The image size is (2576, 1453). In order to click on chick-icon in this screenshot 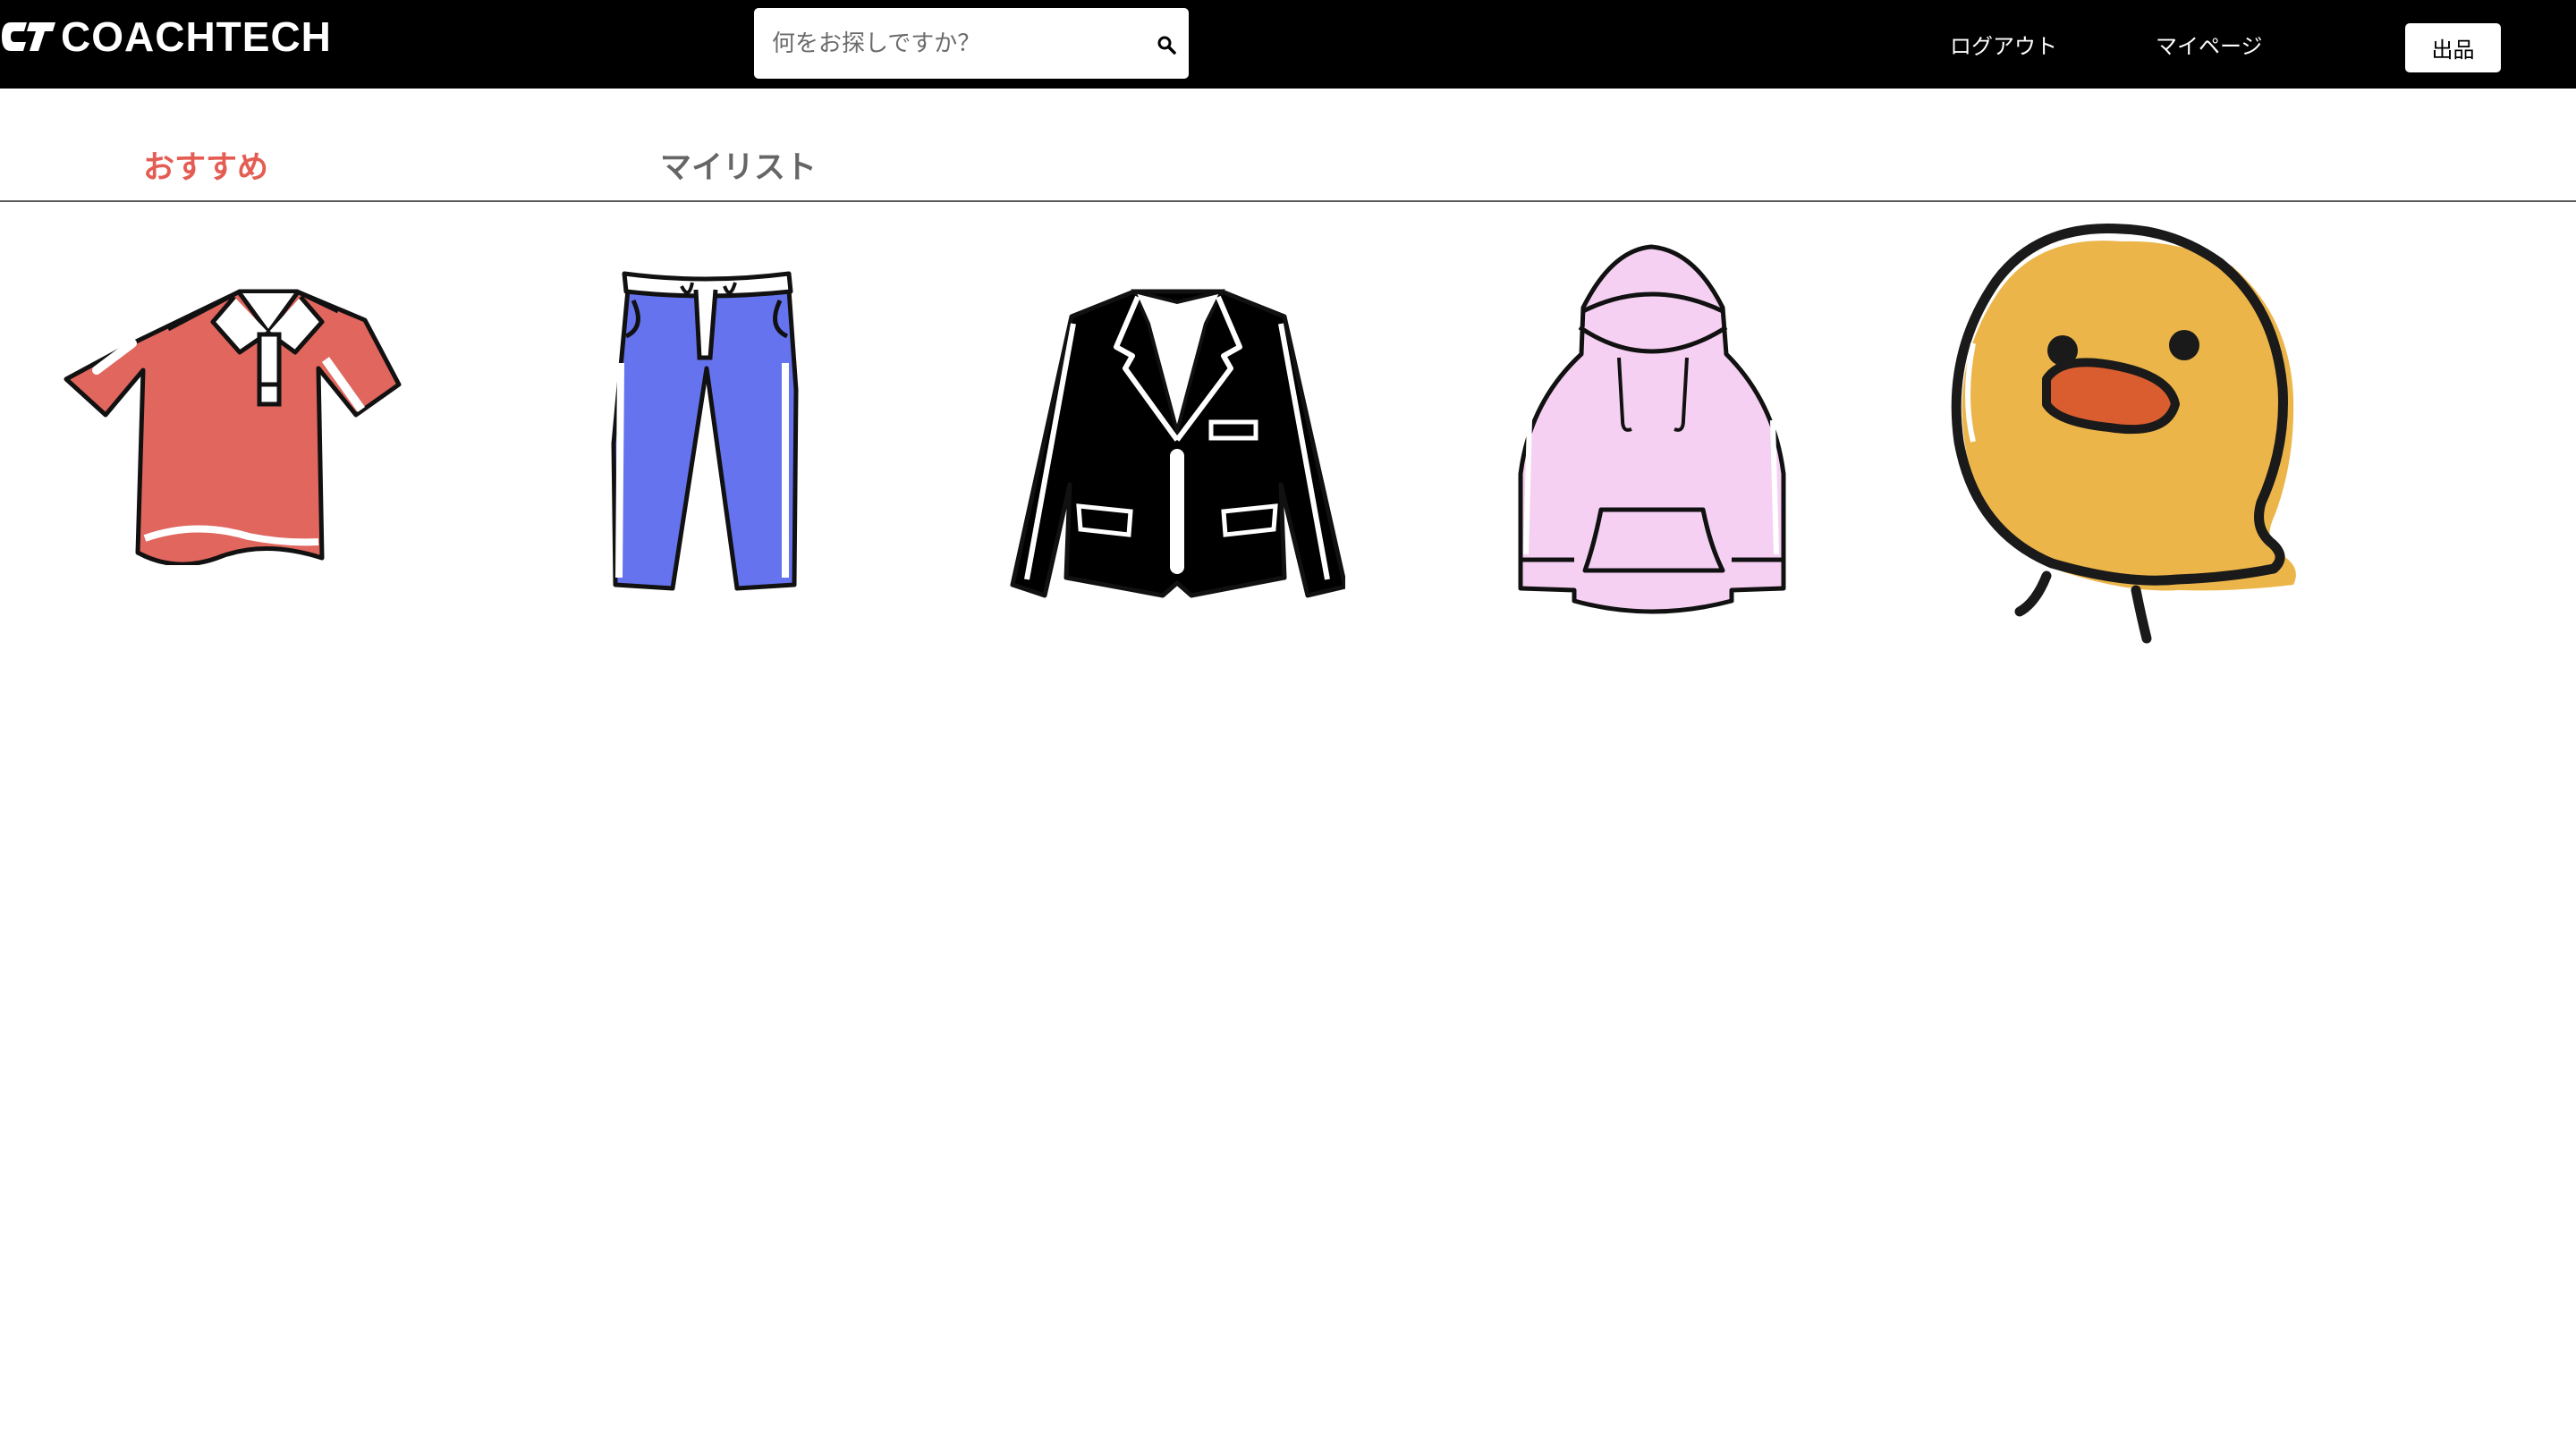, I will do `click(2123, 434)`.